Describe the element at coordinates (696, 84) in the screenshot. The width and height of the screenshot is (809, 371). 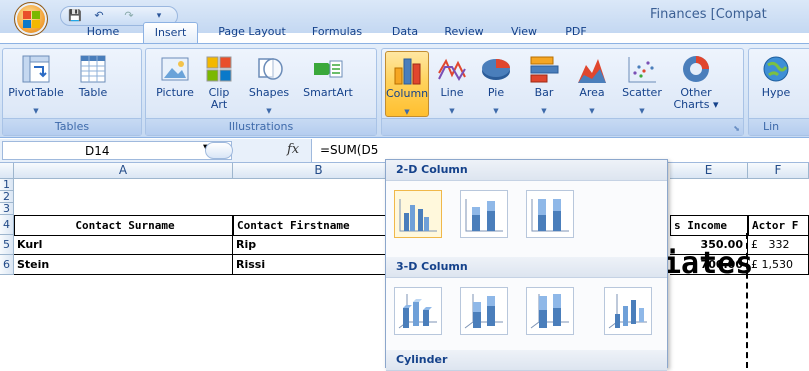
I see `other-charts-button: Other Charts ▾` at that location.